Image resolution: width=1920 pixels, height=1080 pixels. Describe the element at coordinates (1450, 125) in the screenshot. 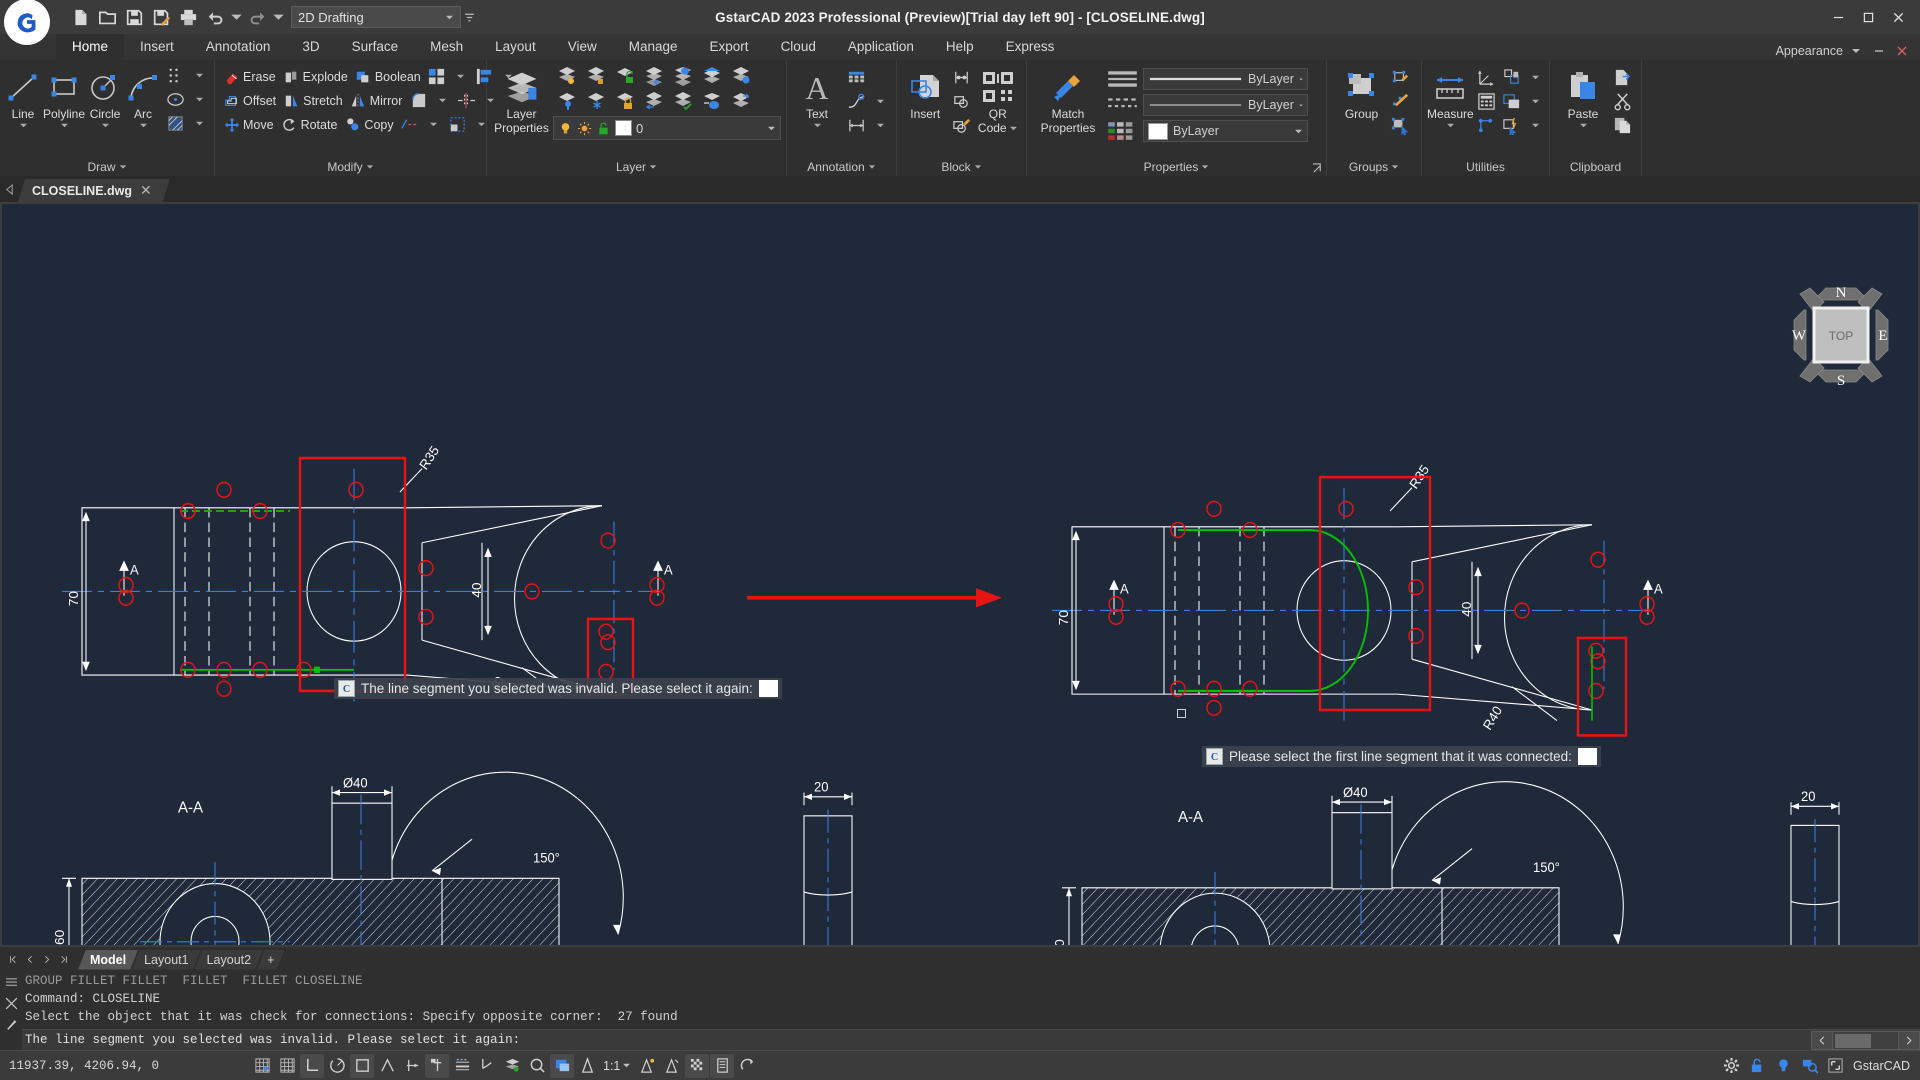

I see `measure-dropdown-icon` at that location.